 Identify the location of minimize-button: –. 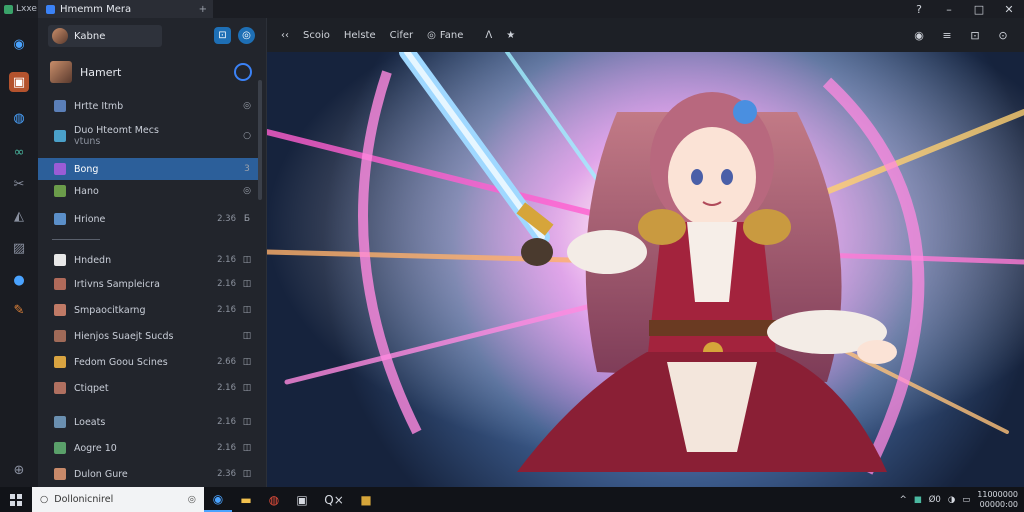
(949, 9).